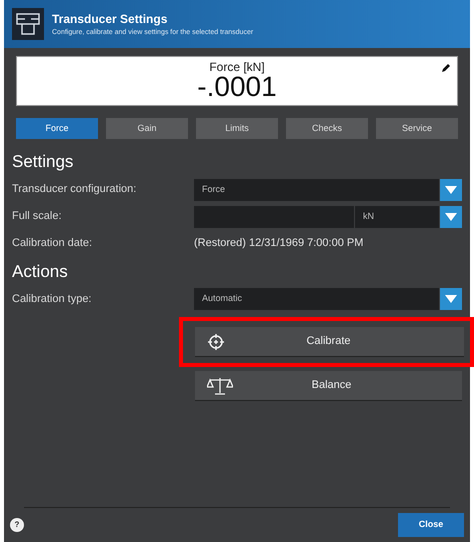  What do you see at coordinates (37, 216) in the screenshot?
I see `field-label: Full scale:` at bounding box center [37, 216].